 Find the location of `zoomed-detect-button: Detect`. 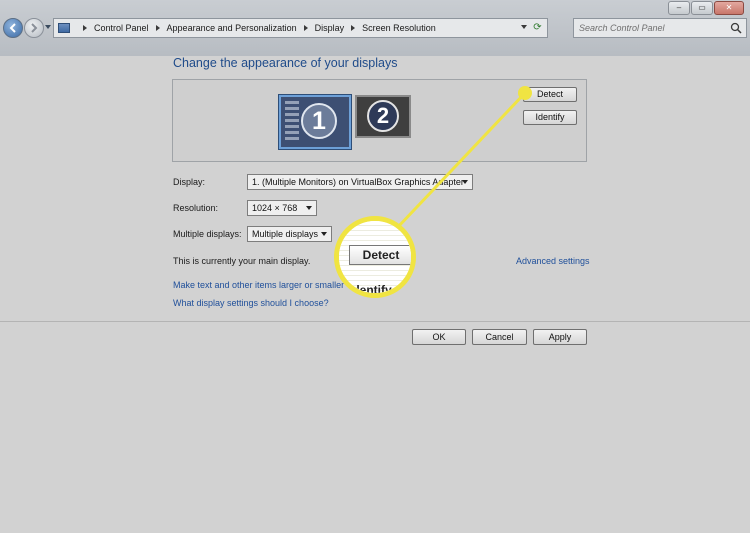

zoomed-detect-button: Detect is located at coordinates (380, 255).